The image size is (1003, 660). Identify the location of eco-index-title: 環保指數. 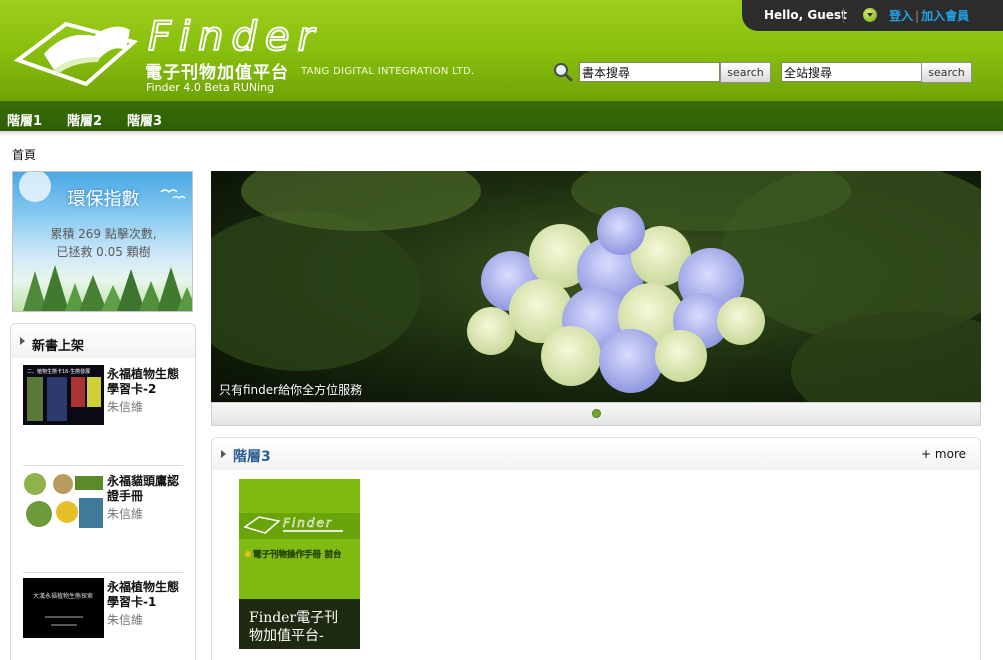
(103, 199).